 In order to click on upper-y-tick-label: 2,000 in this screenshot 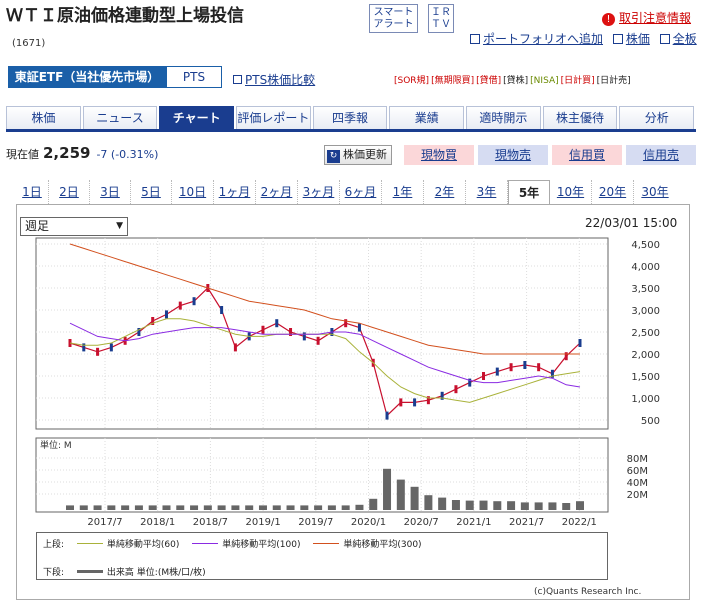, I will do `click(645, 355)`.